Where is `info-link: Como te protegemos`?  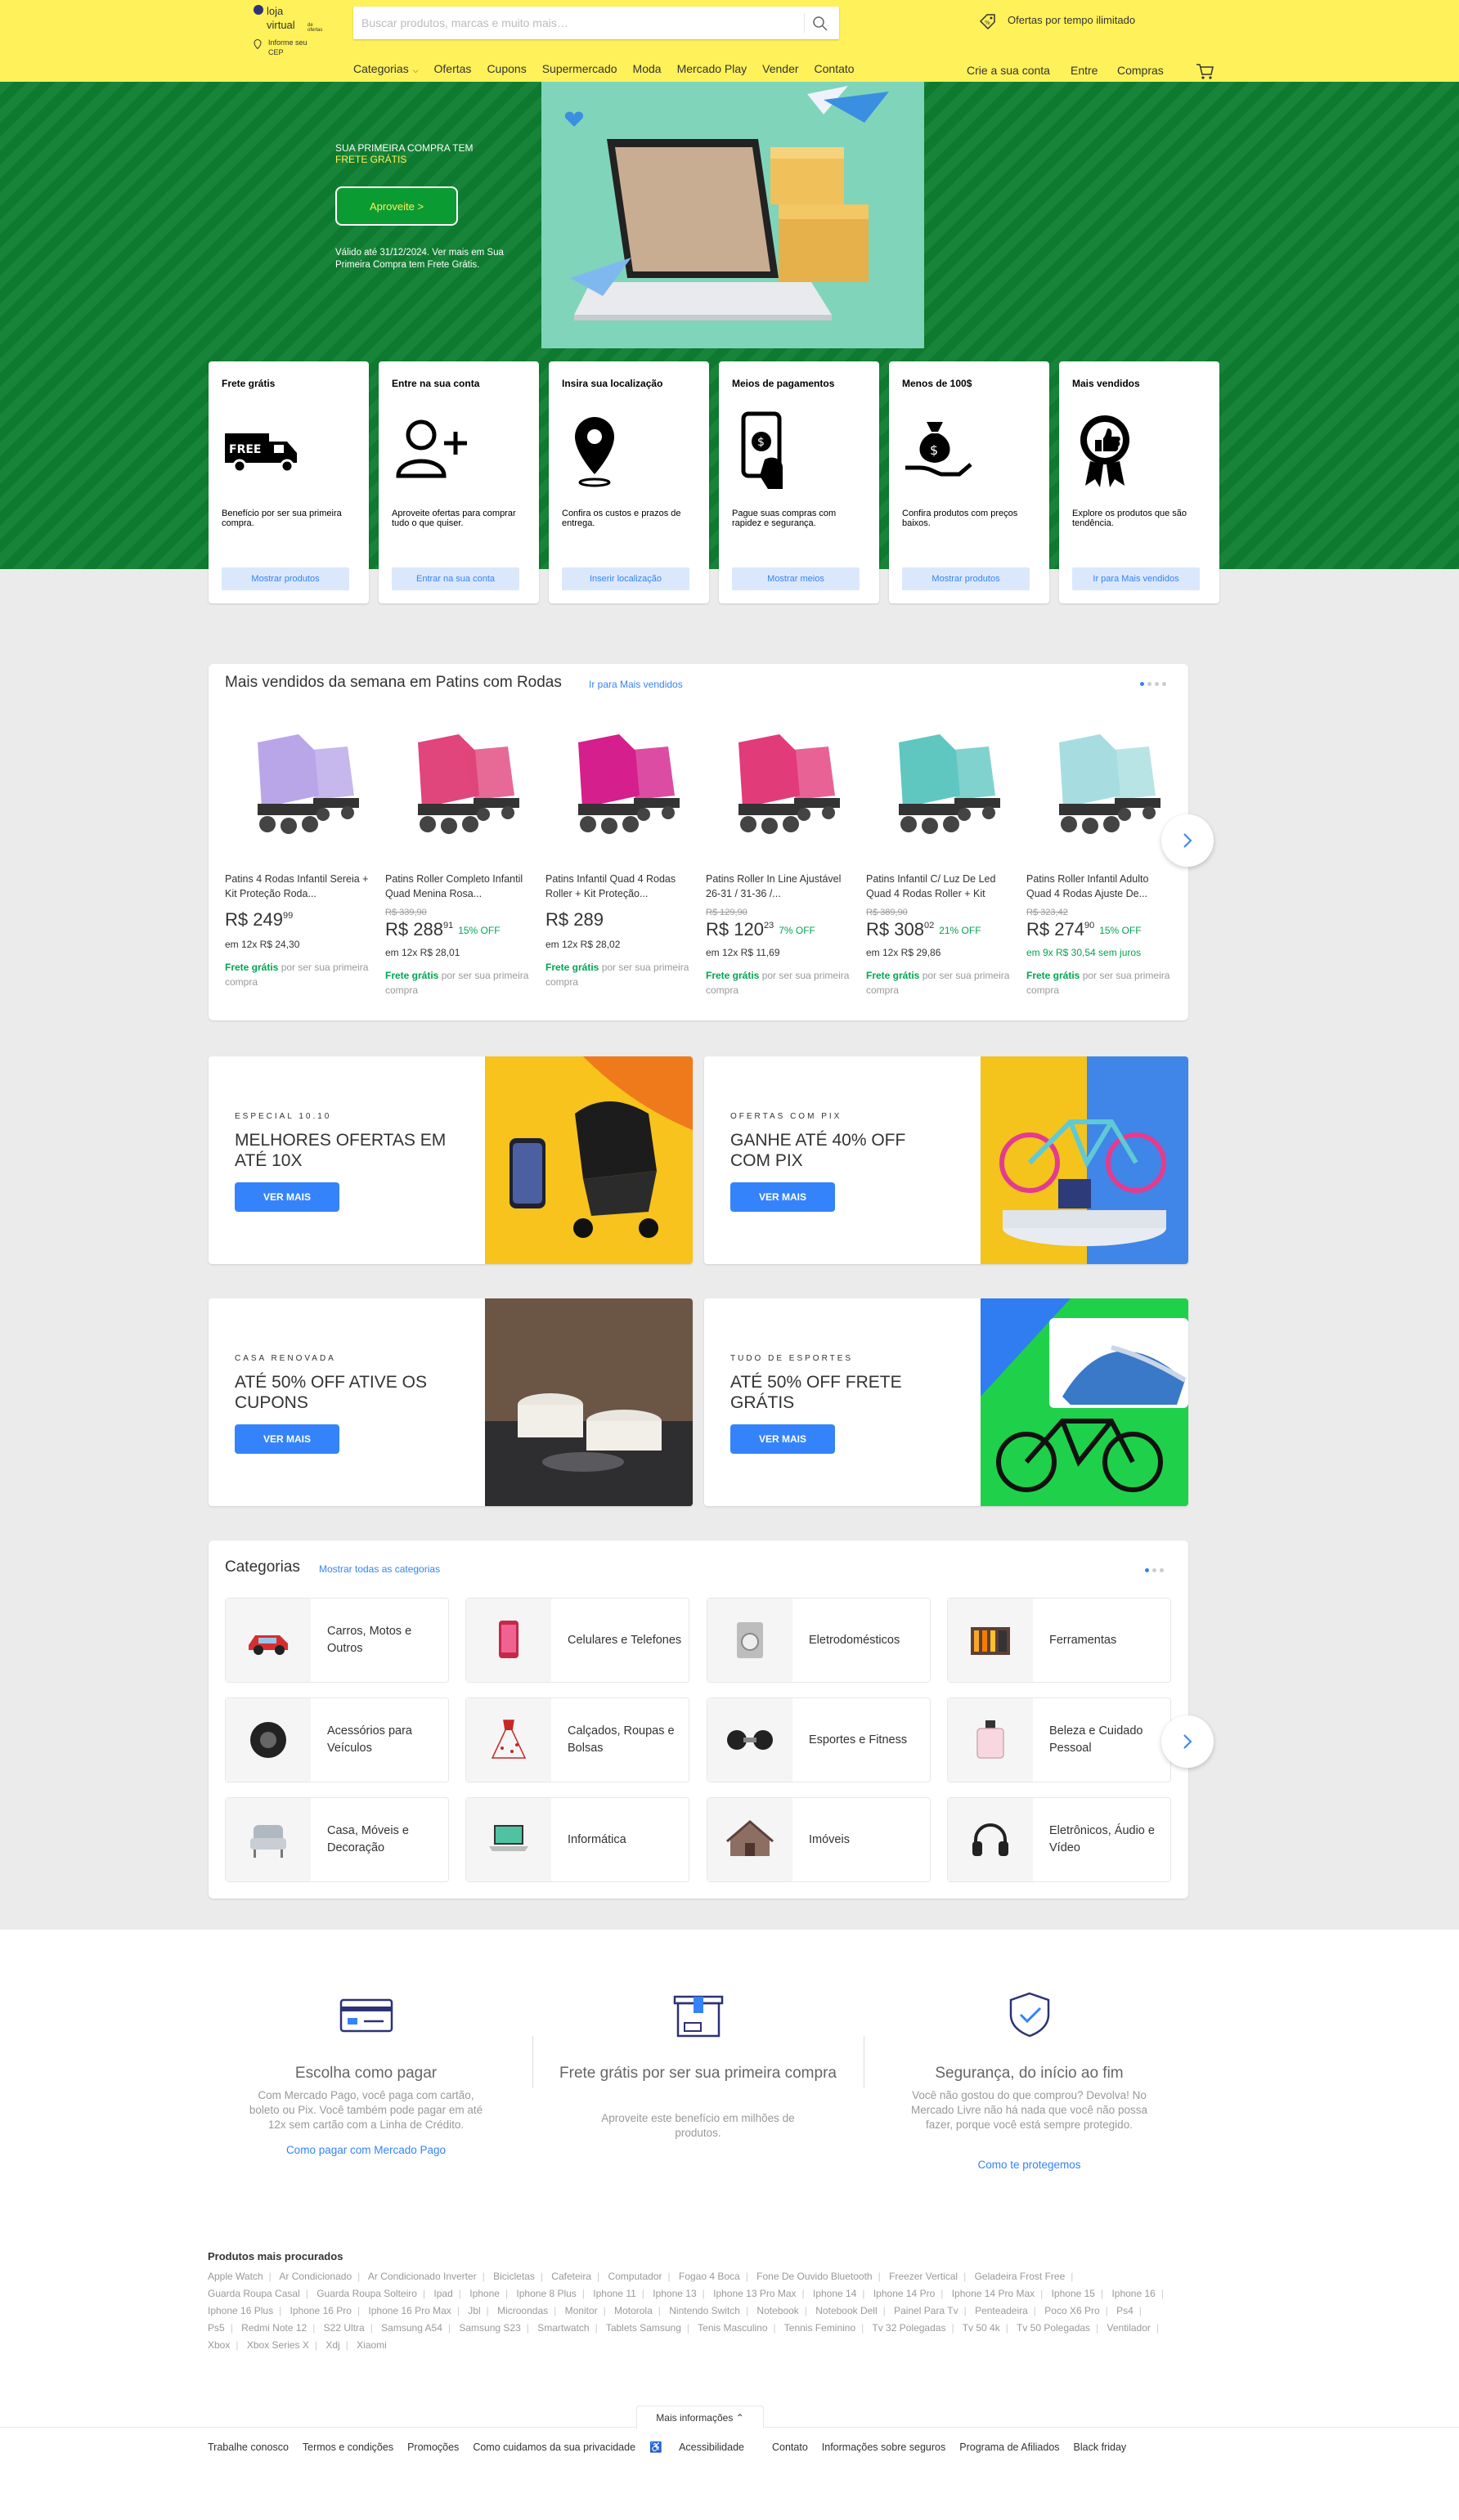 info-link: Como te protegemos is located at coordinates (1029, 2165).